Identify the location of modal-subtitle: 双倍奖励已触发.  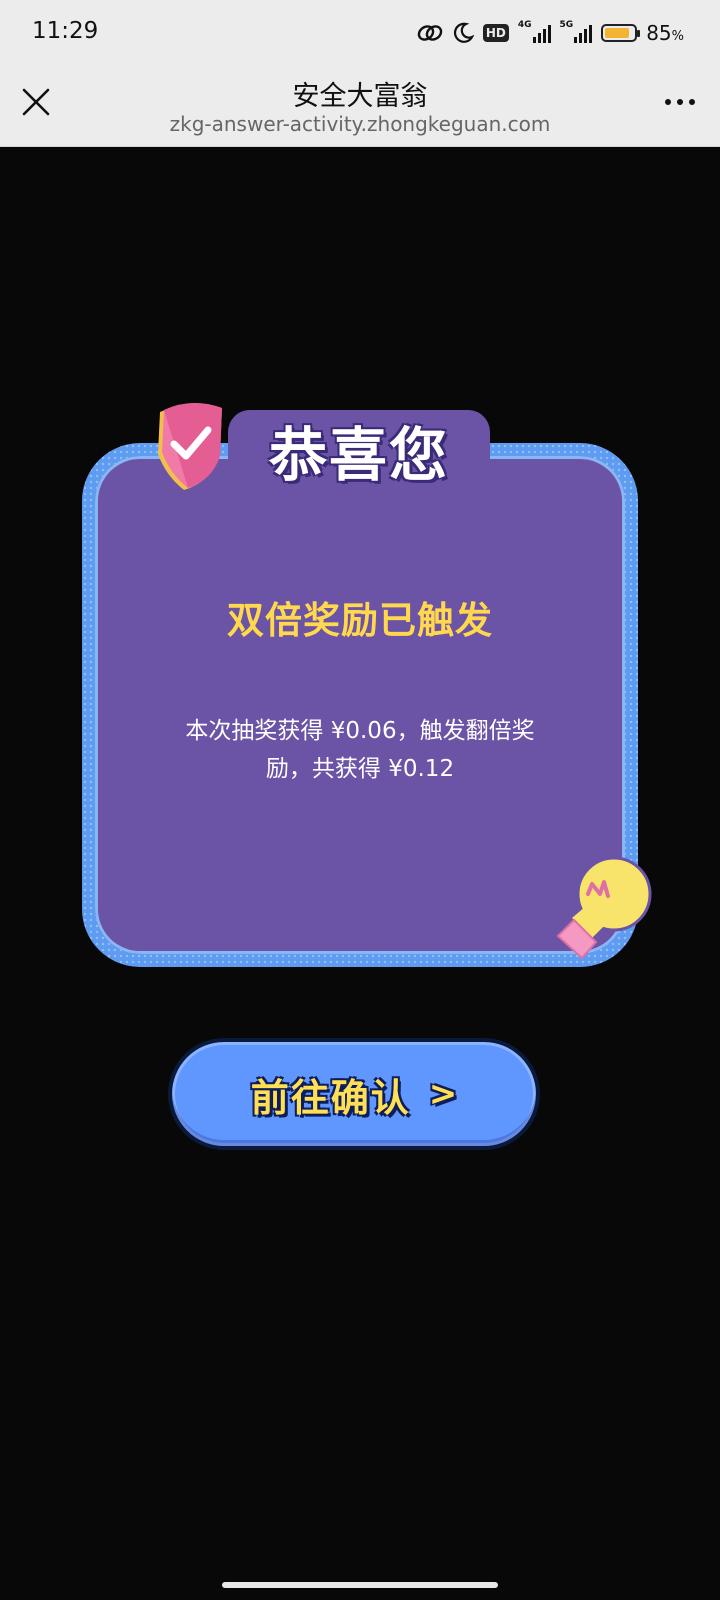
(360, 620).